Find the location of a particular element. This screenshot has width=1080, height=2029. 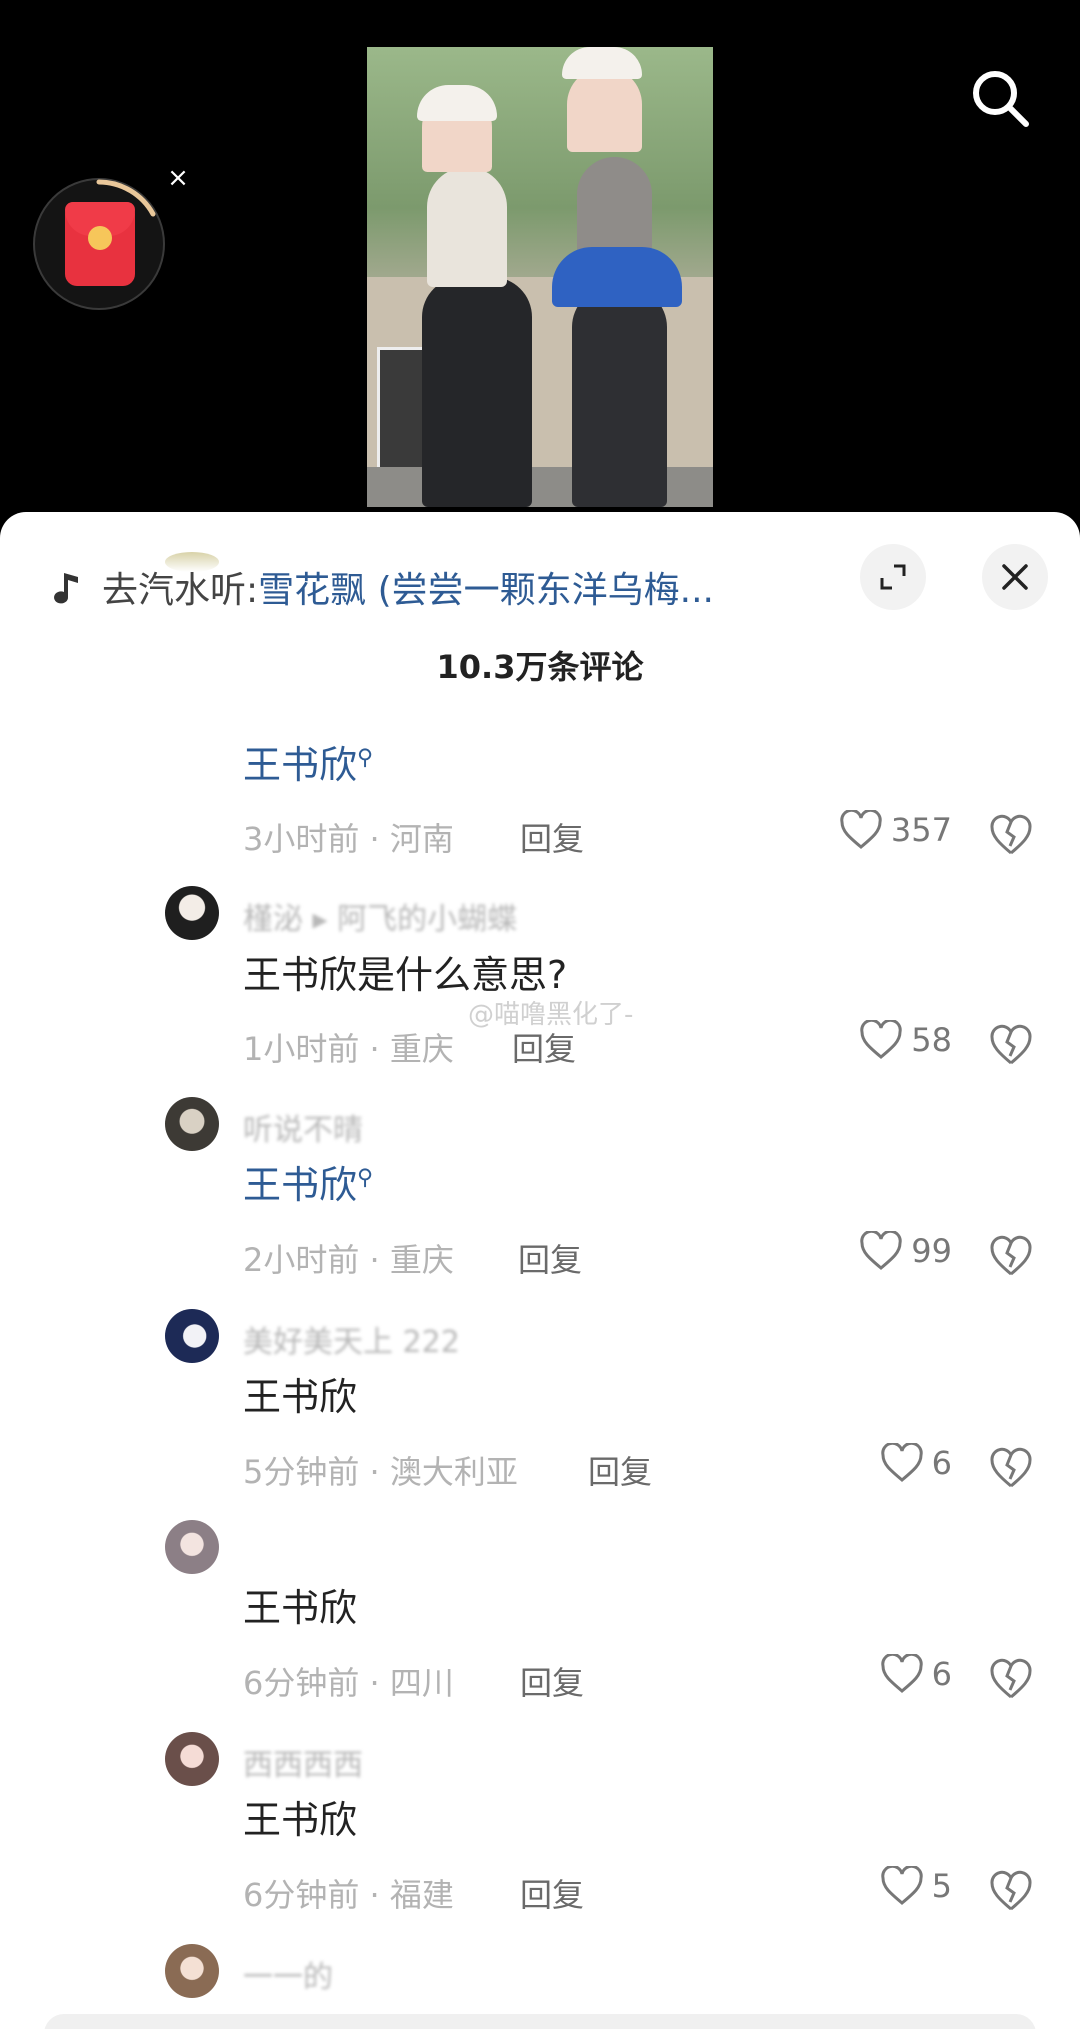

comment-meta: 1小时前 · 重庆 is located at coordinates (348, 1049).